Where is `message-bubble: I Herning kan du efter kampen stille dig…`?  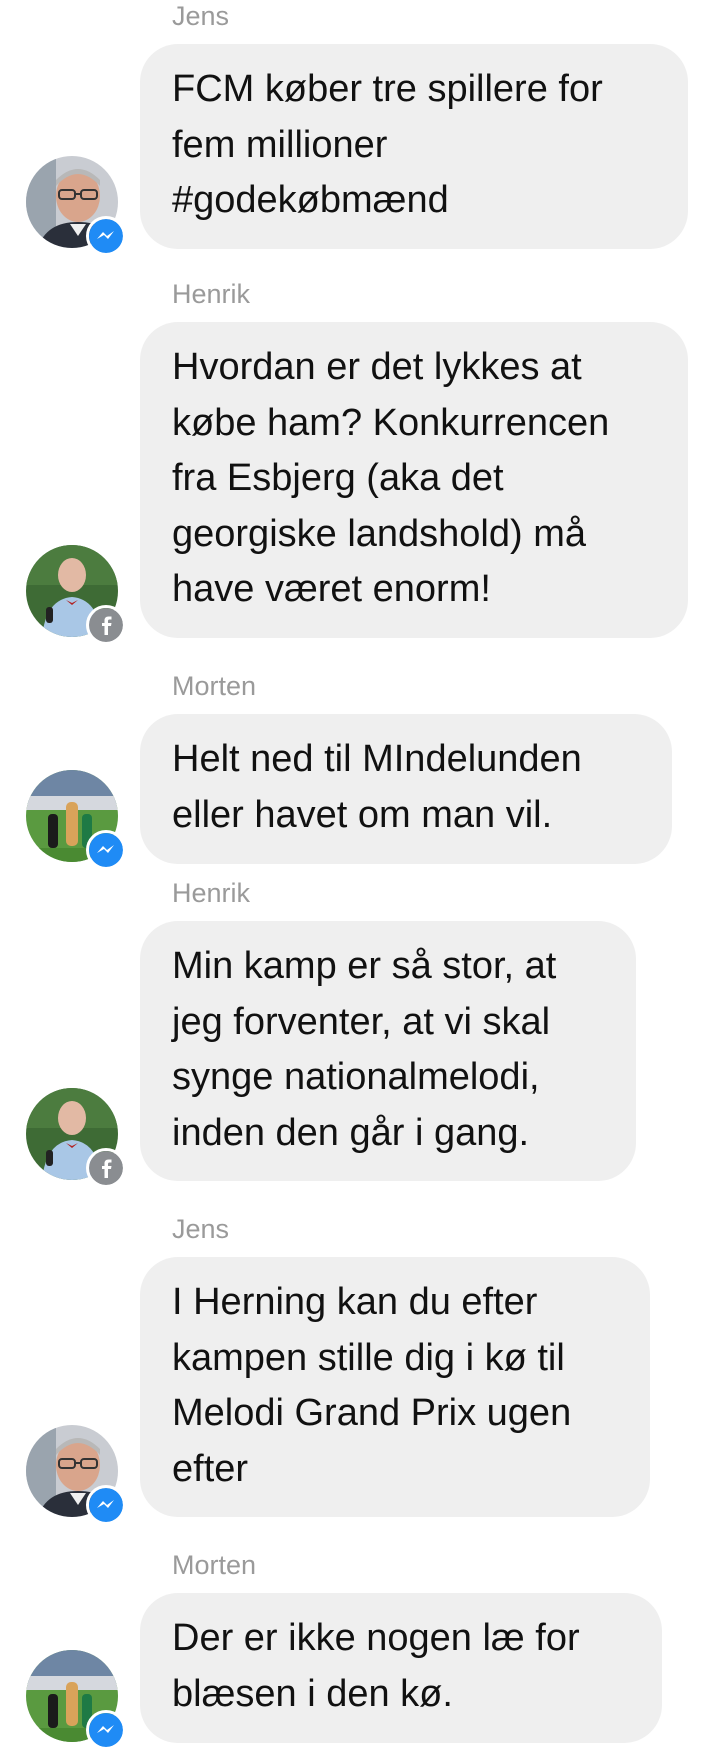
message-bubble: I Herning kan du efter kampen stille dig… is located at coordinates (395, 1387).